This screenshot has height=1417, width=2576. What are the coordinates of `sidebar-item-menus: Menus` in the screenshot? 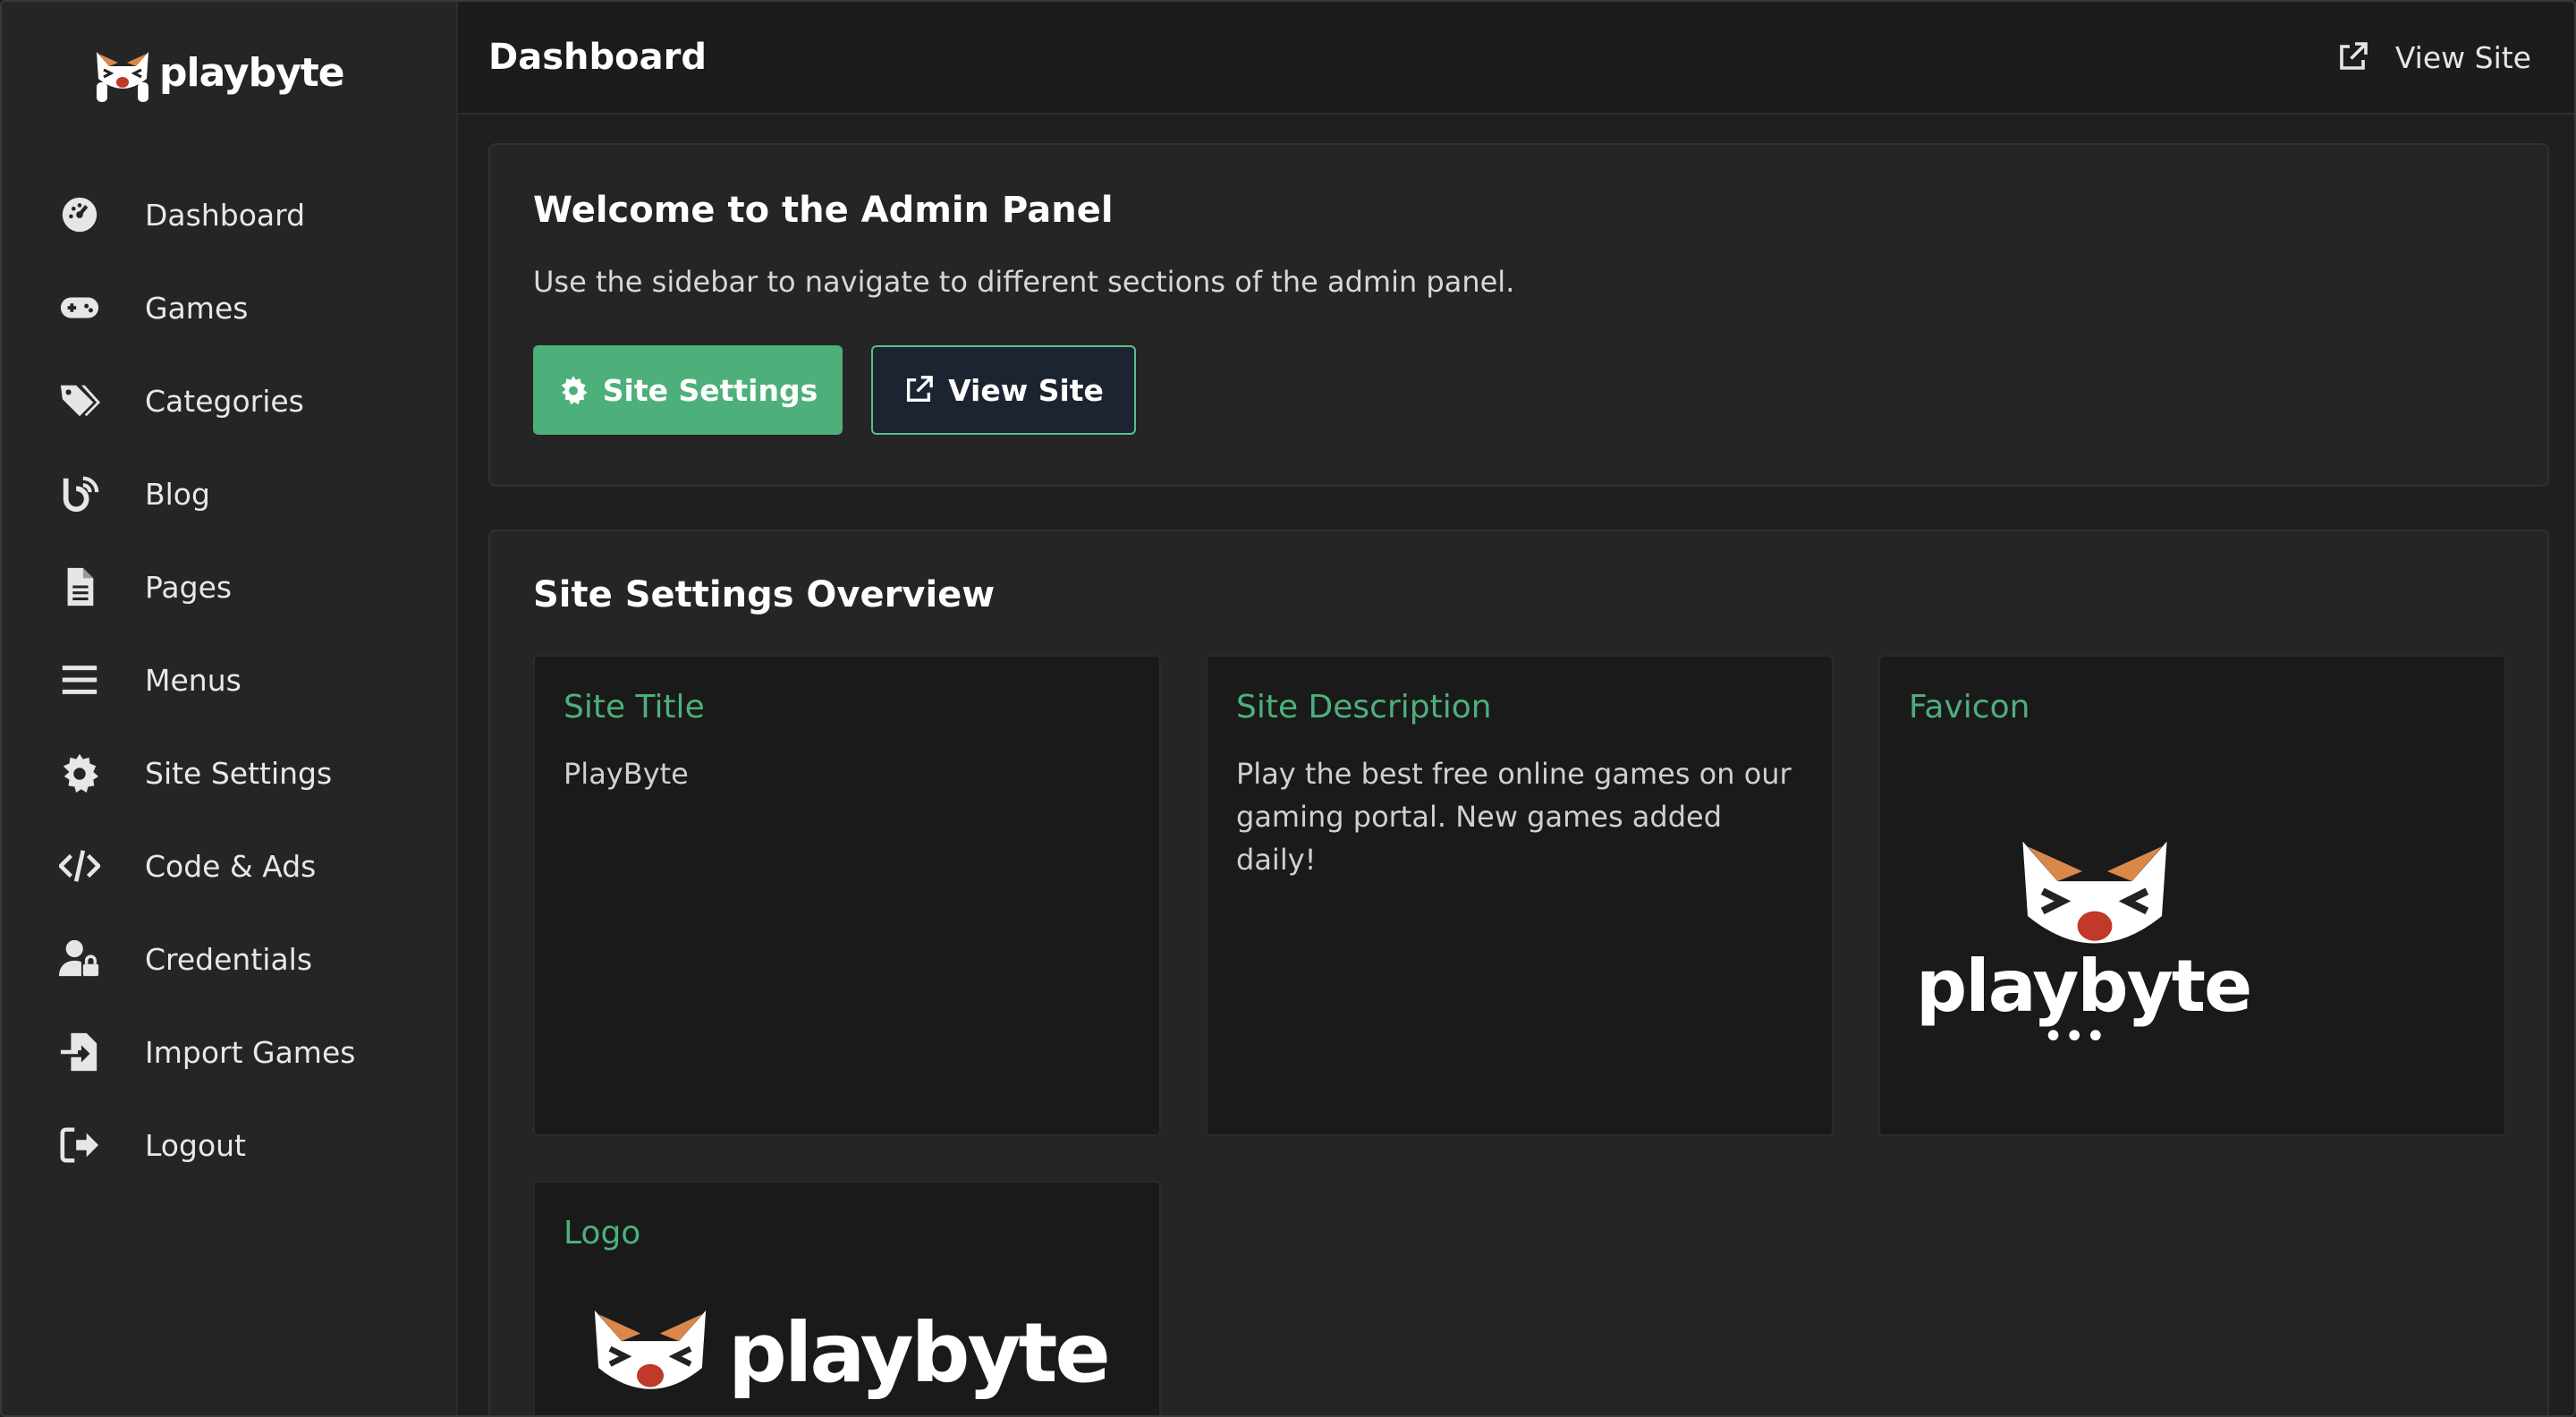 It's located at (229, 679).